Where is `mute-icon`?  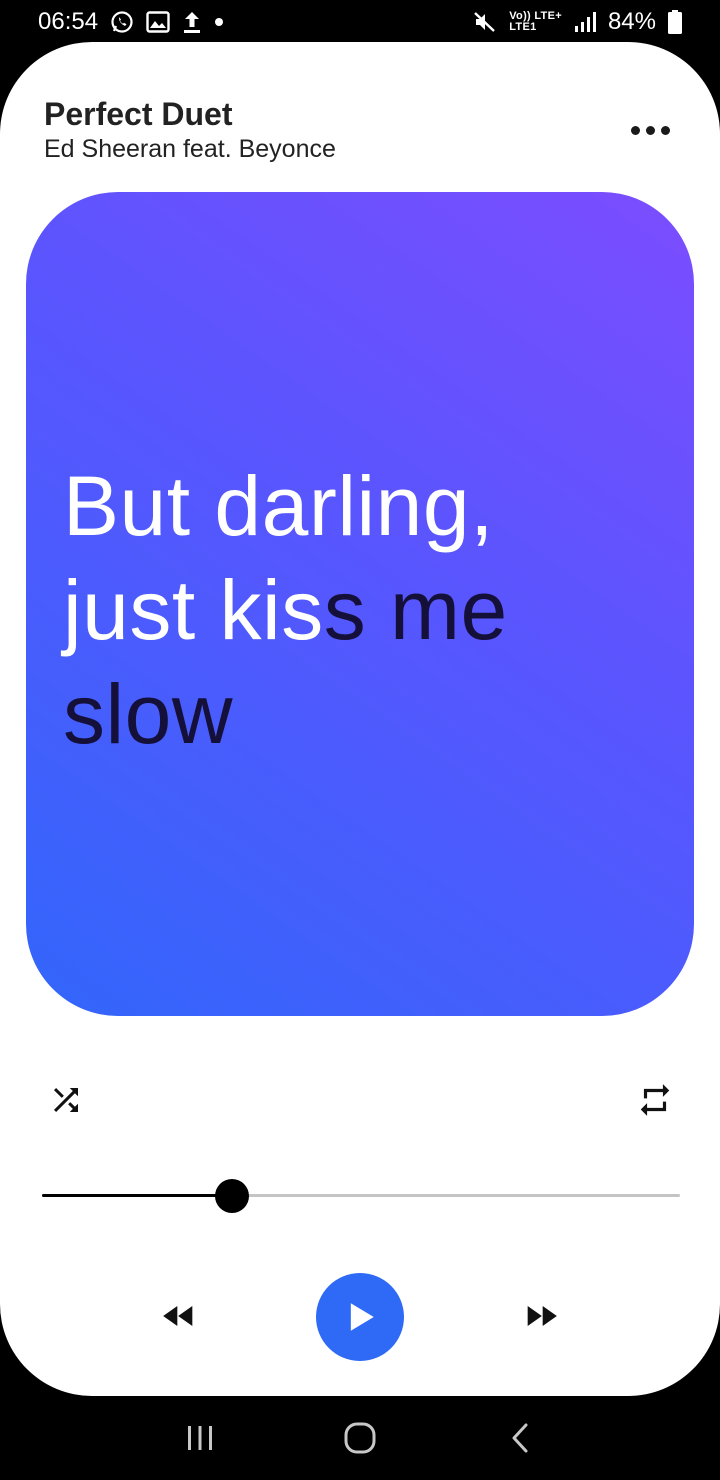 mute-icon is located at coordinates (485, 22).